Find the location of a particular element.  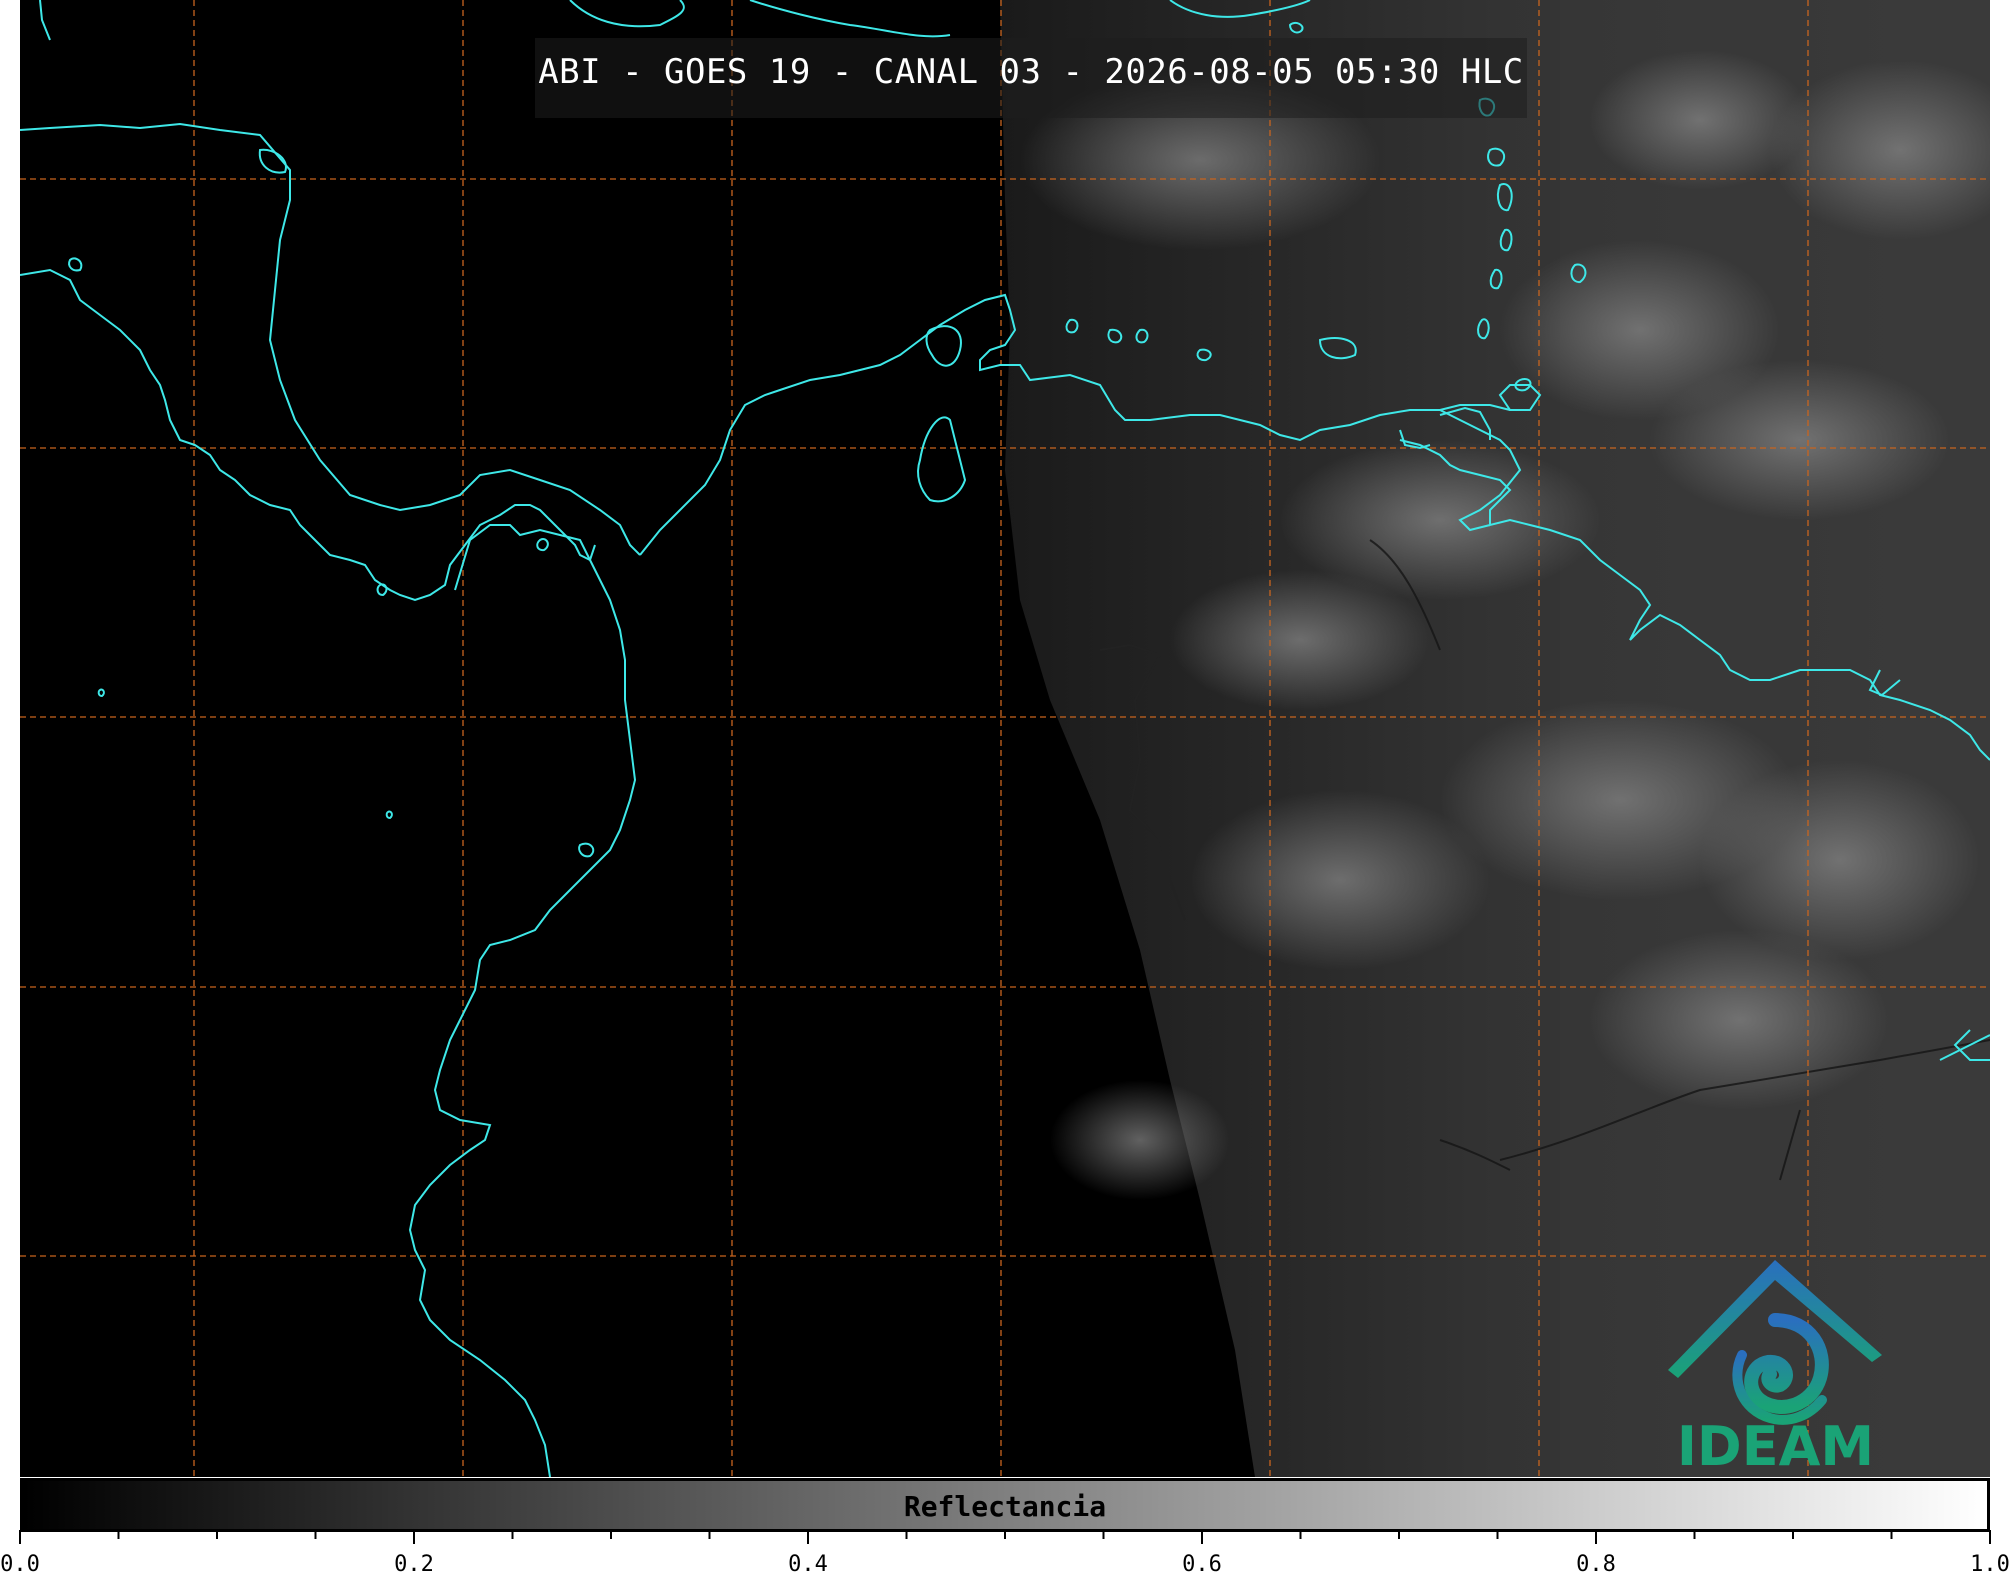

colorbar-tick-label: 0.0 is located at coordinates (20, 1564).